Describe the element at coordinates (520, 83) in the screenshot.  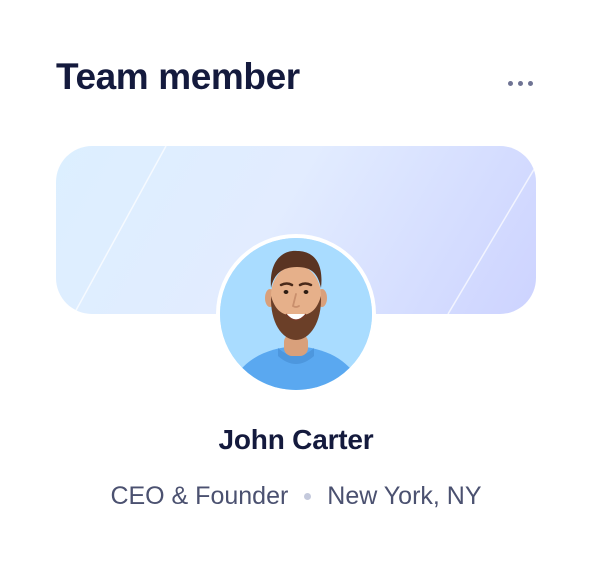
I see `more-options-button` at that location.